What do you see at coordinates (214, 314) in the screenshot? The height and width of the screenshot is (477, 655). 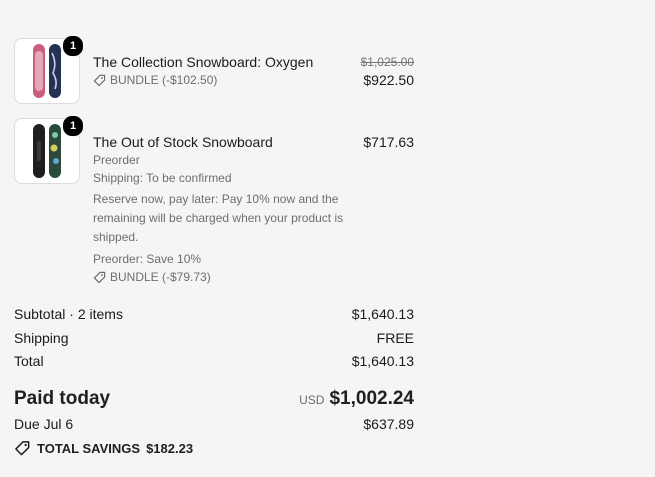 I see `subtotal-row: Subtotal · 2 items $1,640.13` at bounding box center [214, 314].